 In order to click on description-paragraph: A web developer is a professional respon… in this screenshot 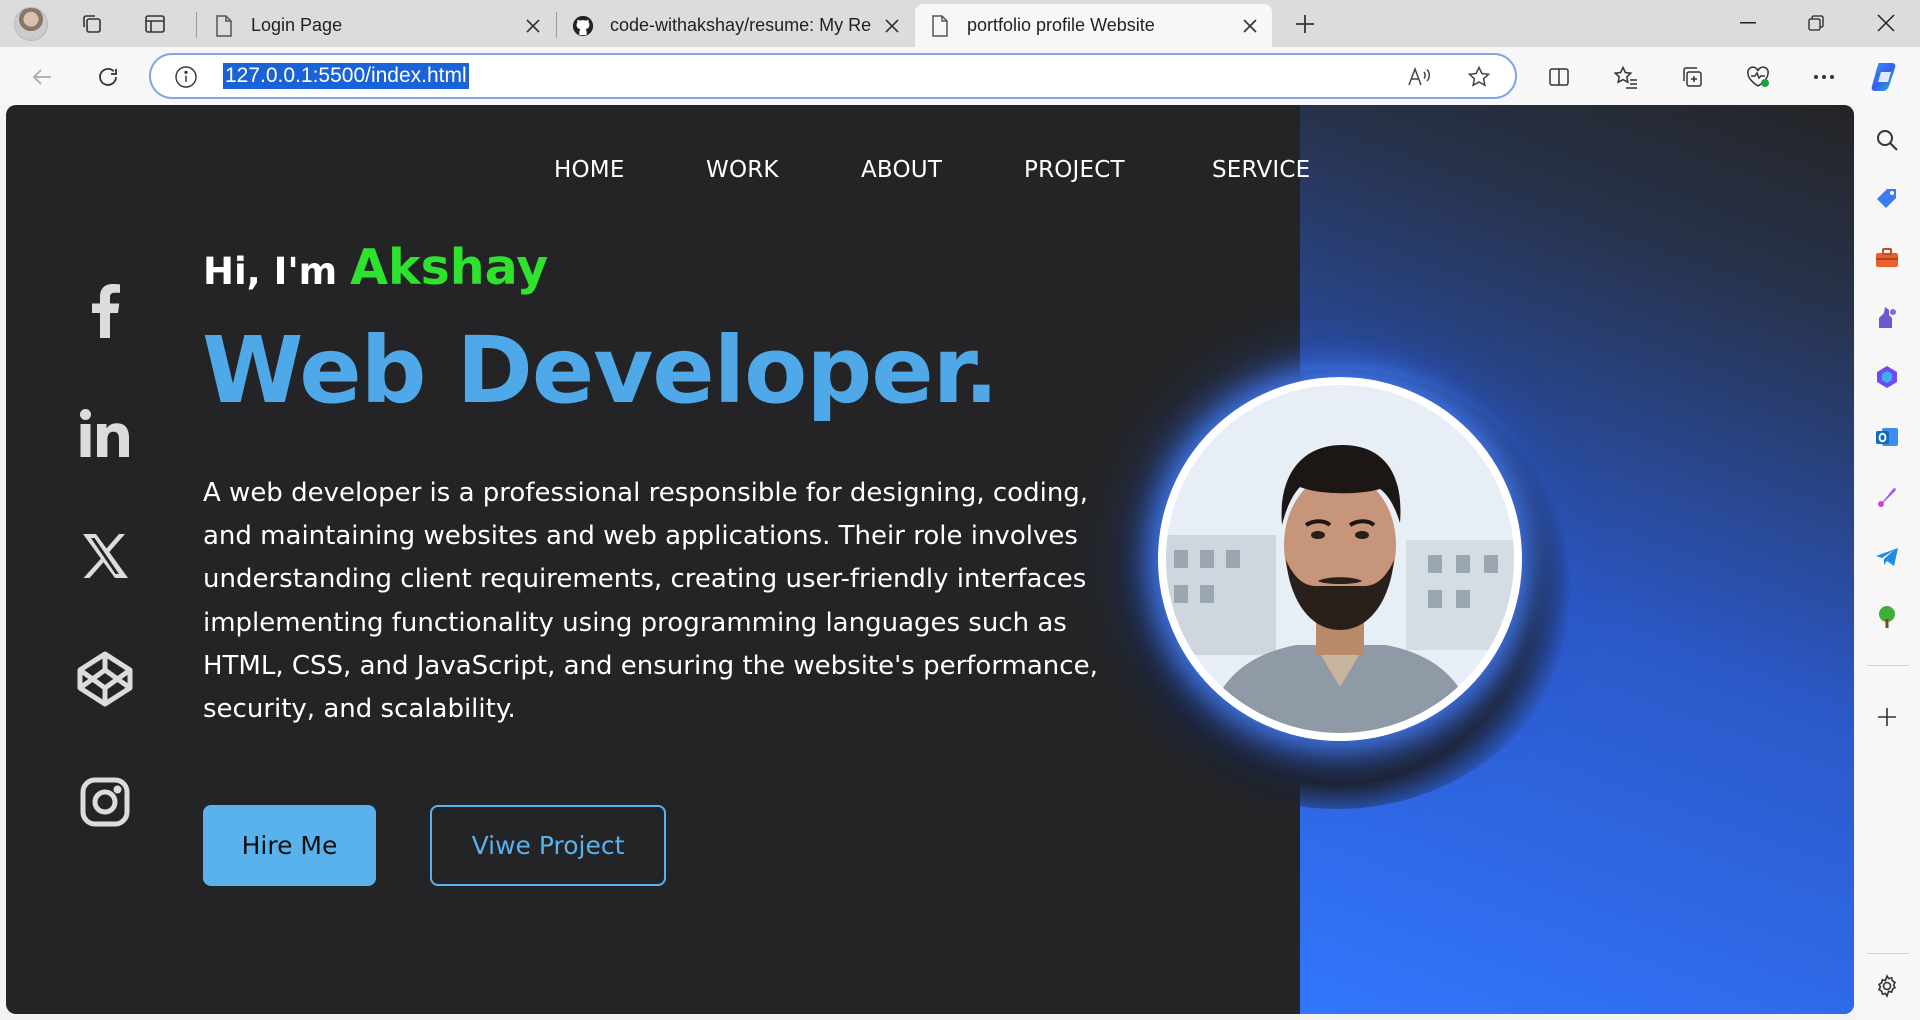, I will do `click(668, 601)`.